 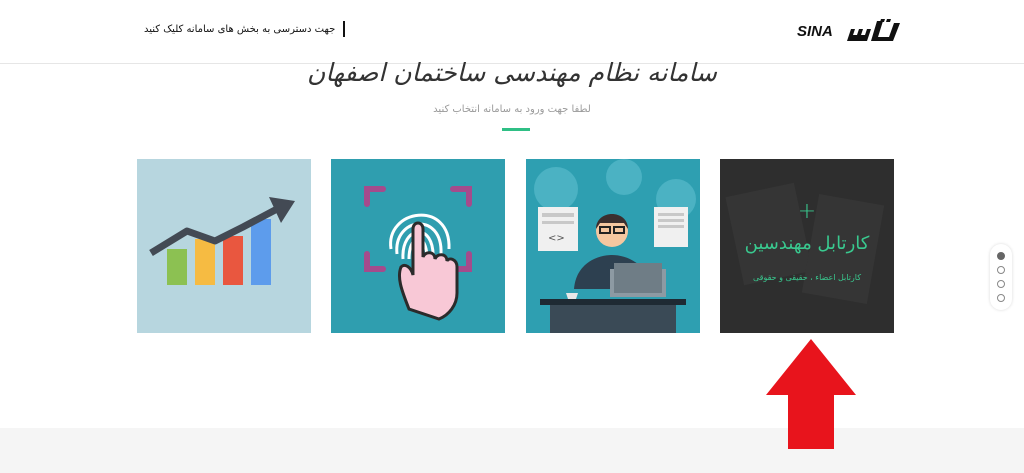 I want to click on sina-logo: SINA, so click(x=849, y=30).